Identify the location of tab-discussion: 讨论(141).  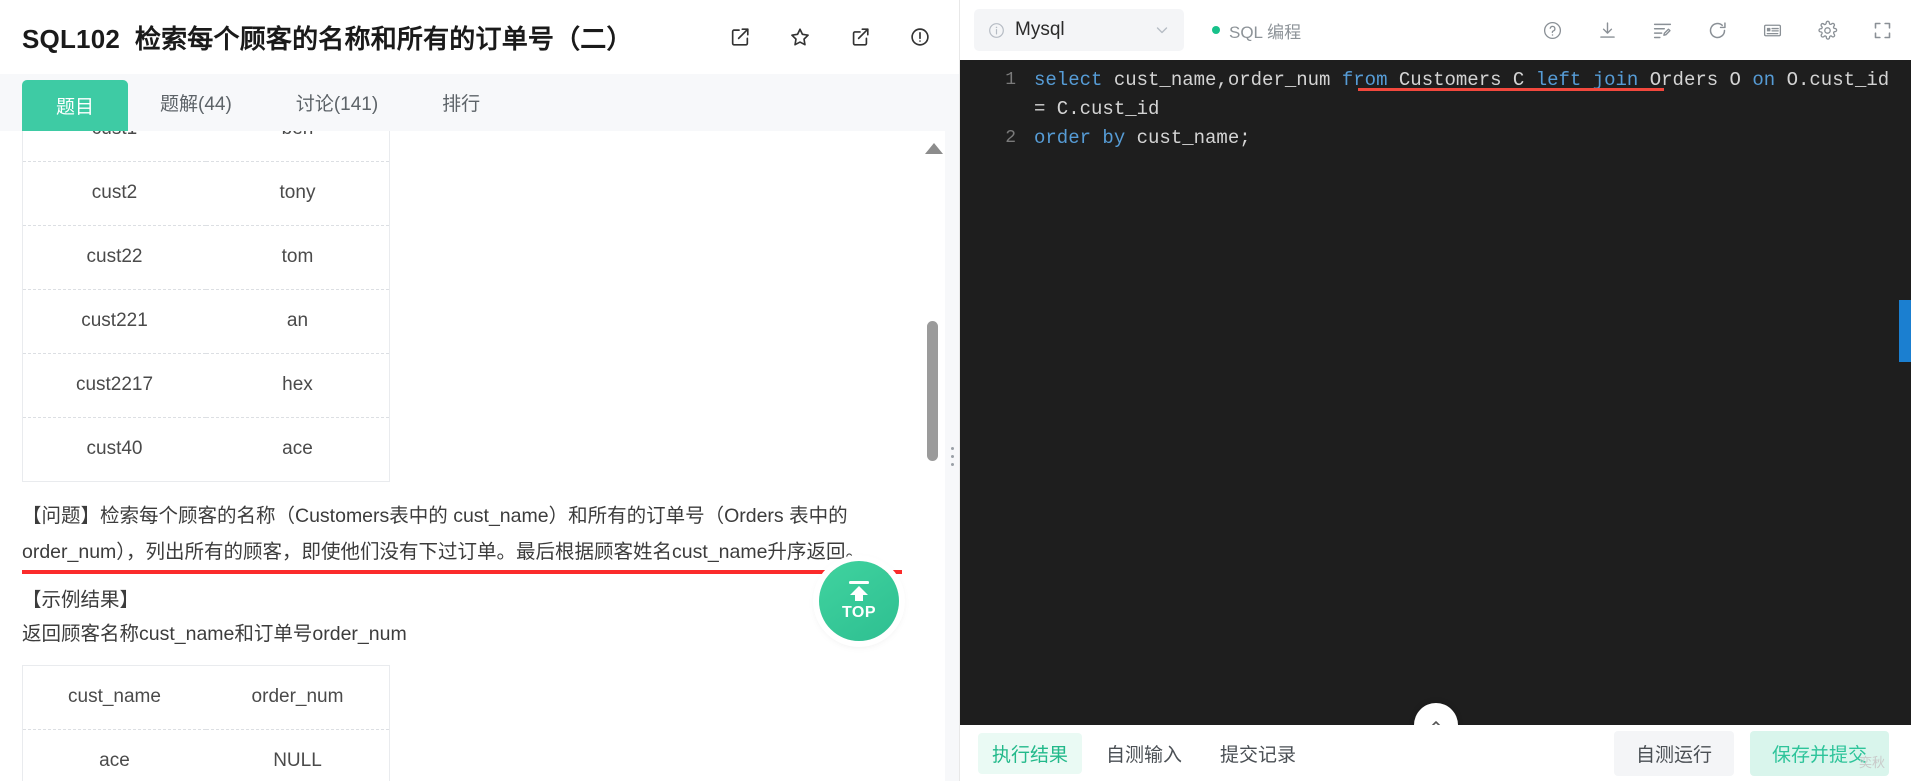
(337, 102).